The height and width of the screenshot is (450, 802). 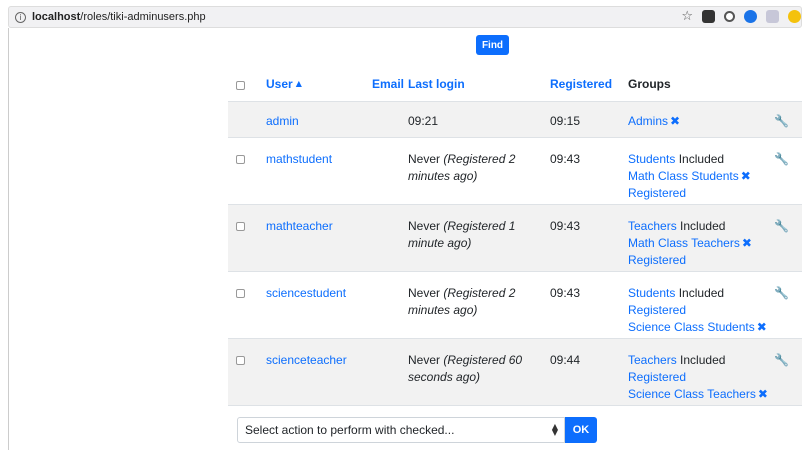 I want to click on last-login-cell: 09:21, so click(x=479, y=119).